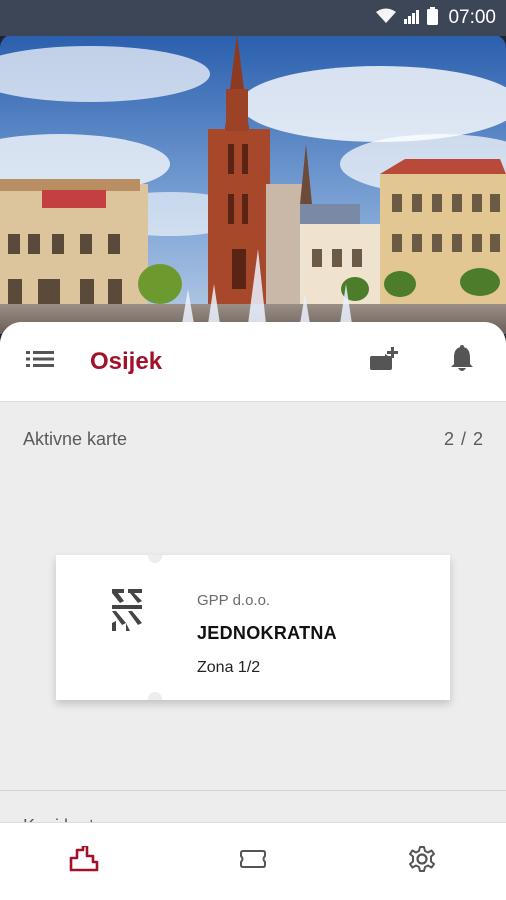 The width and height of the screenshot is (506, 900). What do you see at coordinates (126, 361) in the screenshot?
I see `city-title: Osijek` at bounding box center [126, 361].